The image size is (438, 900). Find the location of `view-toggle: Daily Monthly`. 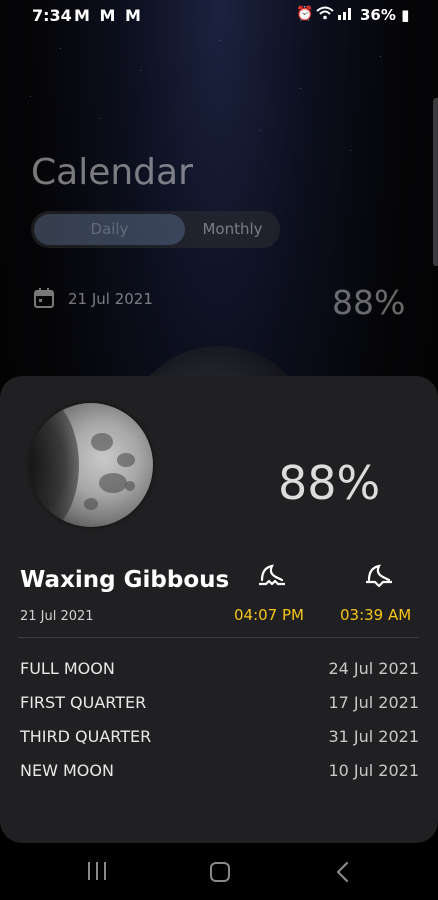

view-toggle: Daily Monthly is located at coordinates (155, 229).